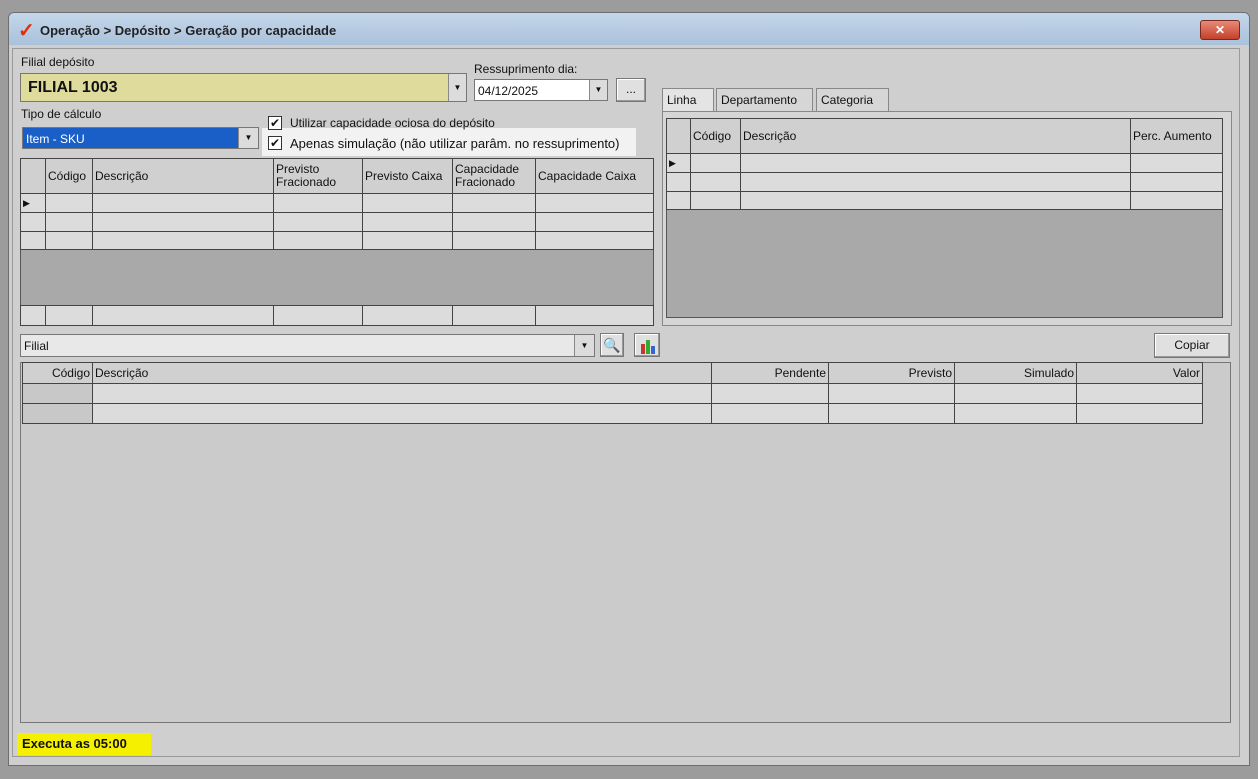 The height and width of the screenshot is (779, 1258). What do you see at coordinates (1139, 373) in the screenshot?
I see `col-header: Valor` at bounding box center [1139, 373].